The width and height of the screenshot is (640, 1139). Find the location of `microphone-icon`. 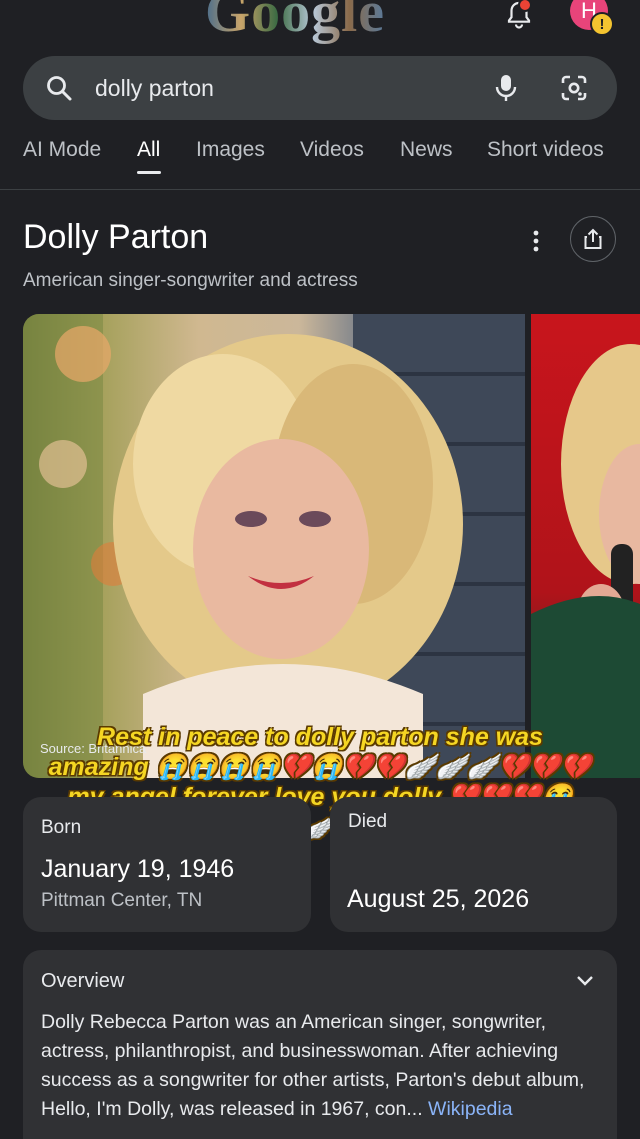

microphone-icon is located at coordinates (506, 88).